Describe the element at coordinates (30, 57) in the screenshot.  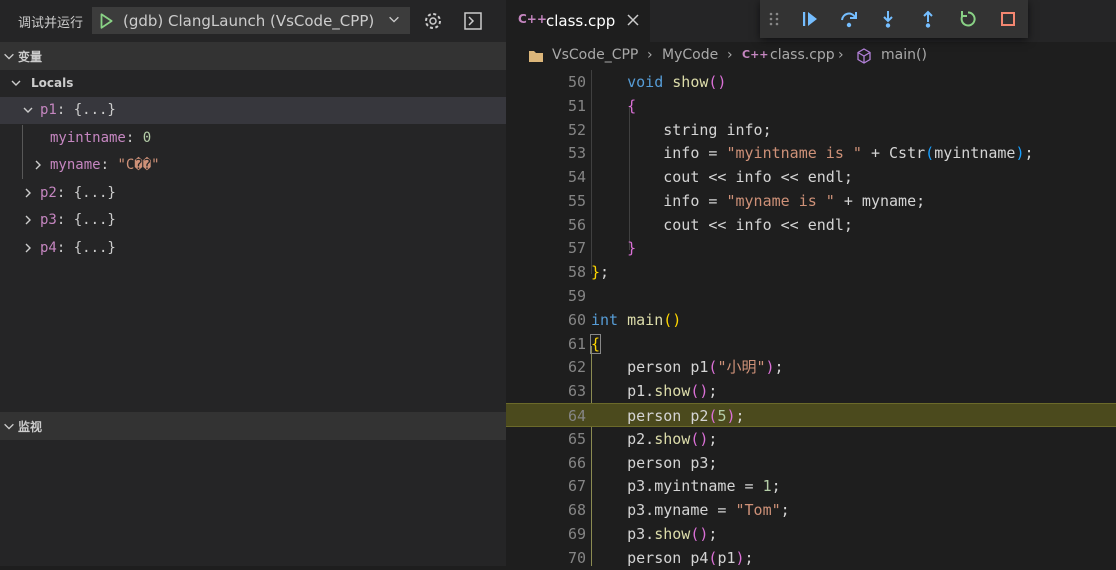
I see `variables-section-title: 变量` at that location.